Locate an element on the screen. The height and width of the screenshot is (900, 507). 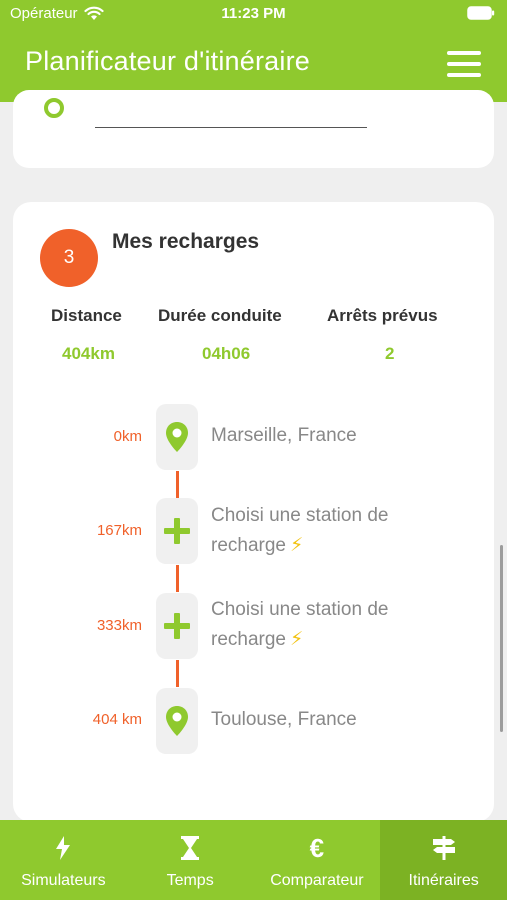
page-title: Planificateur d'itinéraire is located at coordinates (167, 61).